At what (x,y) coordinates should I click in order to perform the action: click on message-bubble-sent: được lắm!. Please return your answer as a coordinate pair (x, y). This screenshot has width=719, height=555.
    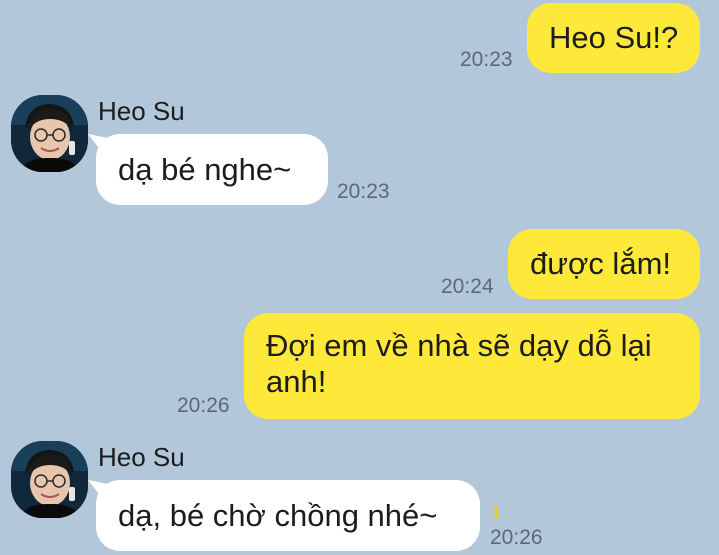
    Looking at the image, I should click on (604, 264).